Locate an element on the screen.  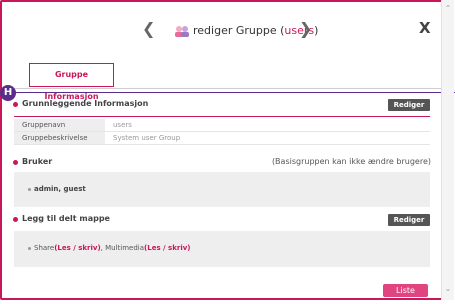
vertical-scrollbar: ⌃ ⌄ is located at coordinates (447, 150).